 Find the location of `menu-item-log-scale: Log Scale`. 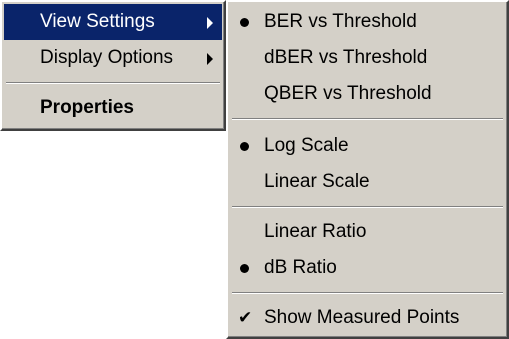

menu-item-log-scale: Log Scale is located at coordinates (367, 146).